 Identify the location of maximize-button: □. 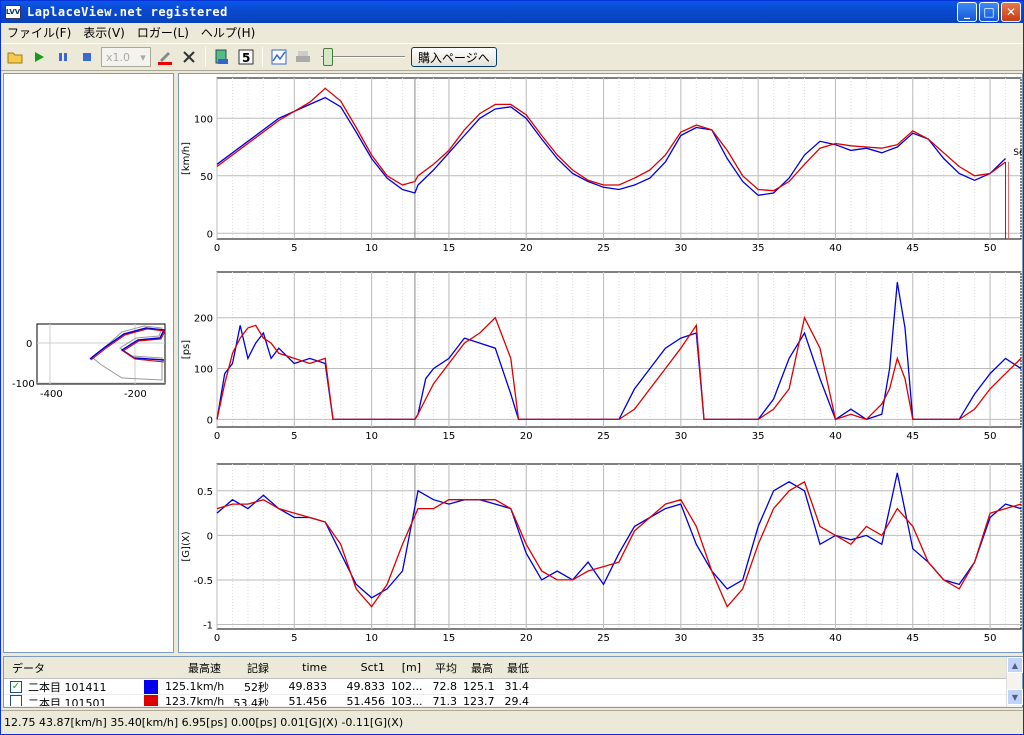
(989, 12).